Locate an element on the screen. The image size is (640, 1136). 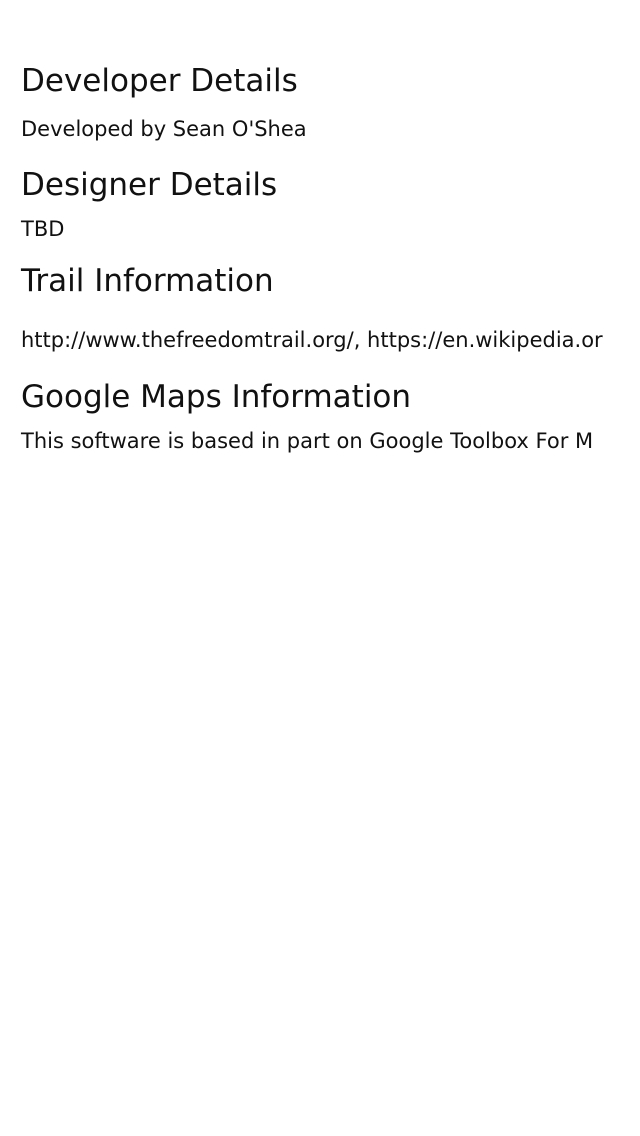
designer-details-text: TBD is located at coordinates (43, 229).